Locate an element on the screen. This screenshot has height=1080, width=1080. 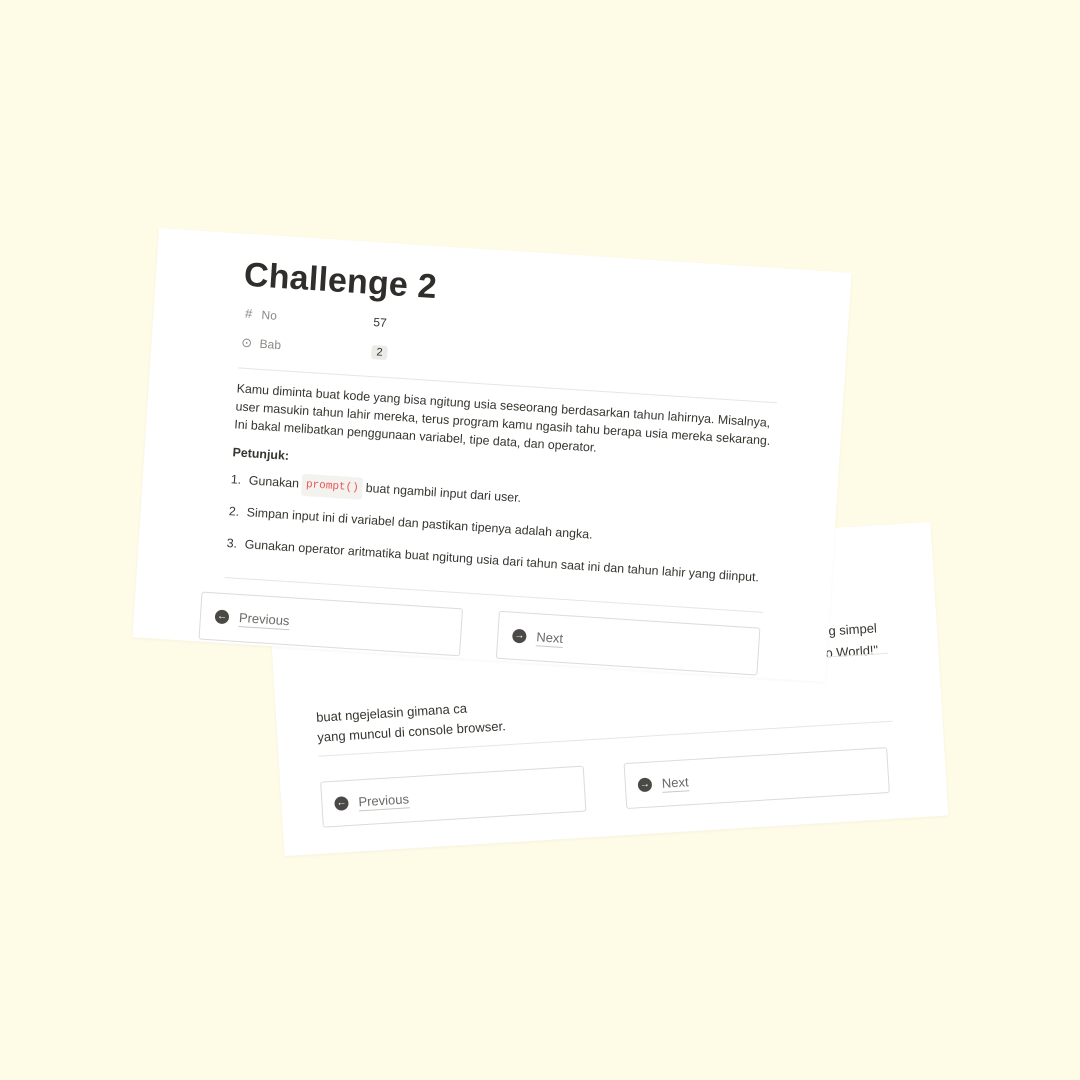
property-row-bab: ⊙ Bab 2 is located at coordinates (313, 347).